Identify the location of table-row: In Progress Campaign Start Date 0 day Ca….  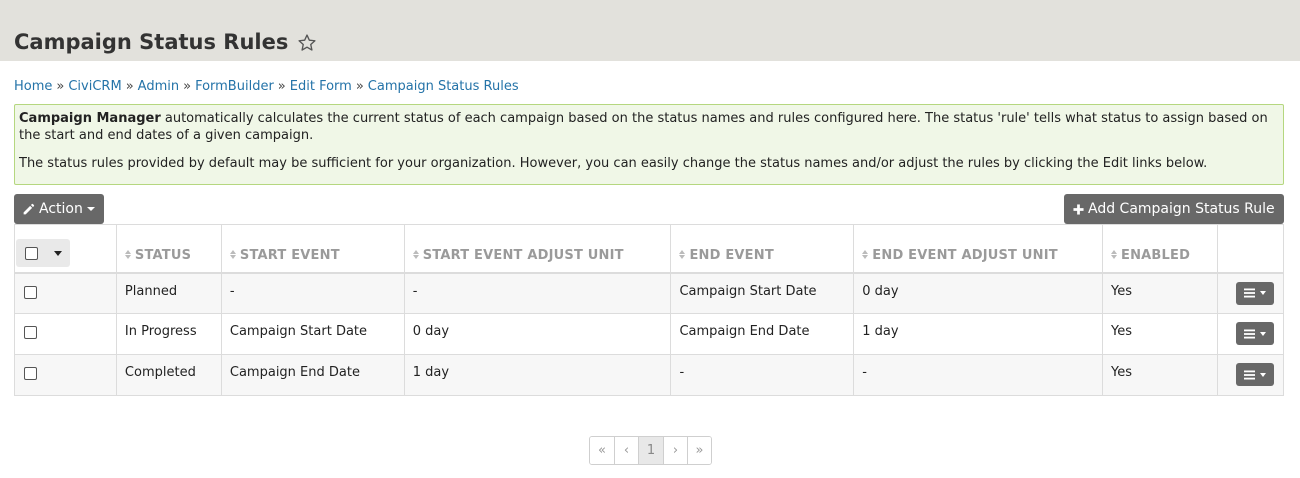
(649, 334).